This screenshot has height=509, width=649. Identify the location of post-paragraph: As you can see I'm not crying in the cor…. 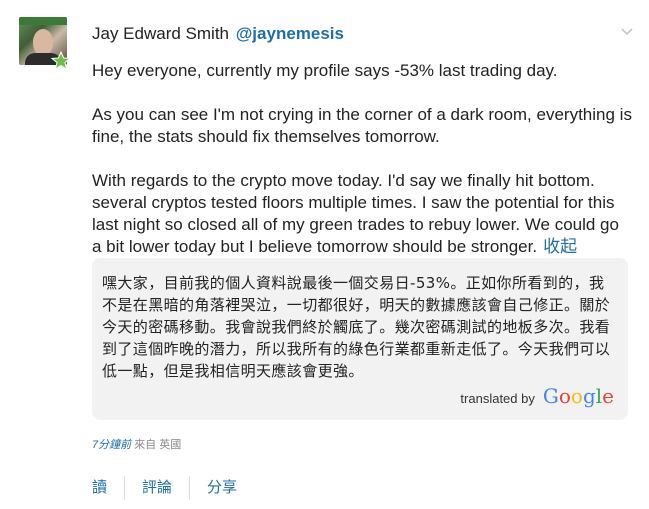
(362, 125).